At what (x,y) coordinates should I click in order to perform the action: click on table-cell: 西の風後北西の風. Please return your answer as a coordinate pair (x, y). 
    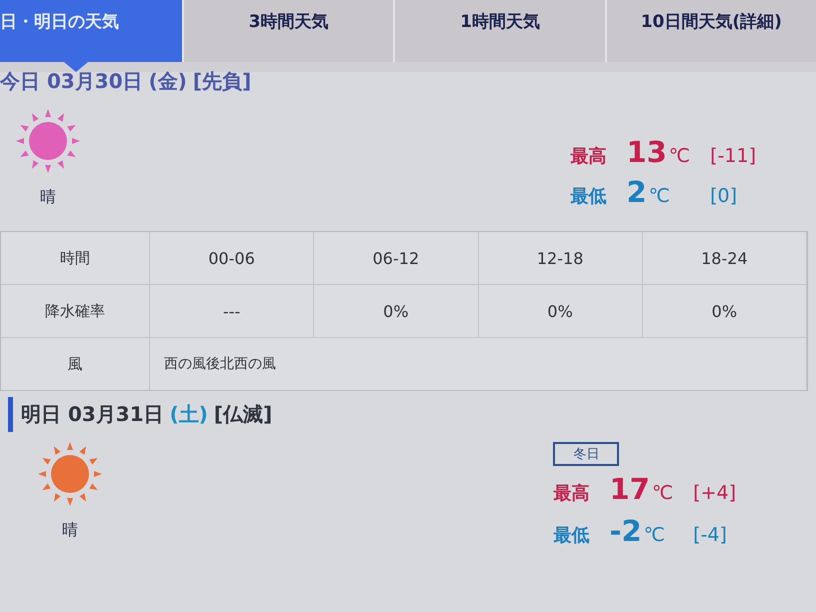
    Looking at the image, I should click on (478, 364).